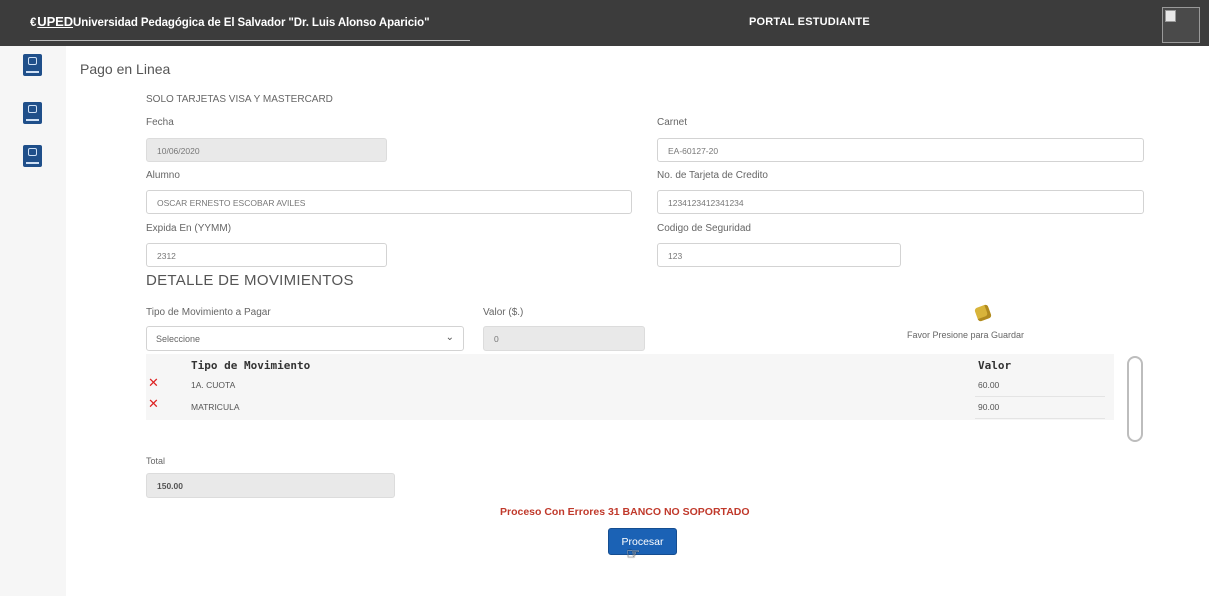 Image resolution: width=1209 pixels, height=596 pixels. Describe the element at coordinates (900, 150) in the screenshot. I see `carnet-field: EA-60127-20` at that location.